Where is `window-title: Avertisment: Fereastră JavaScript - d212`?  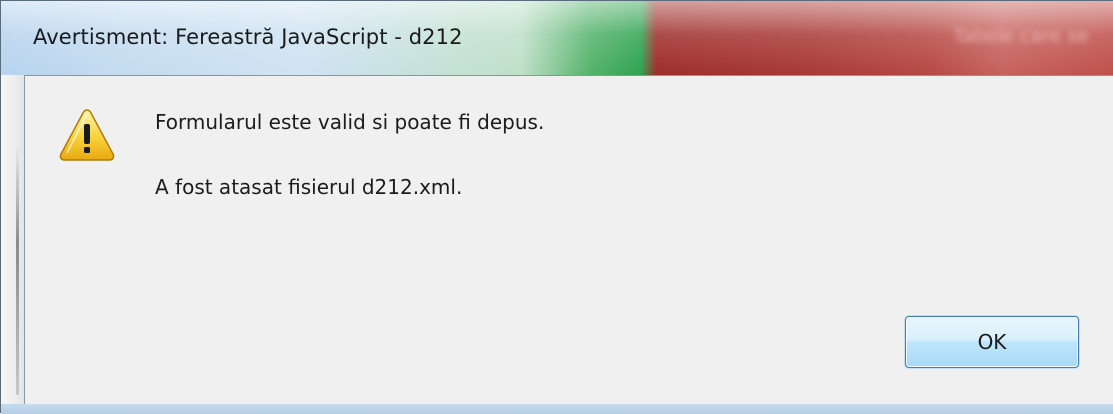 window-title: Avertisment: Fereastră JavaScript - d212 is located at coordinates (248, 37).